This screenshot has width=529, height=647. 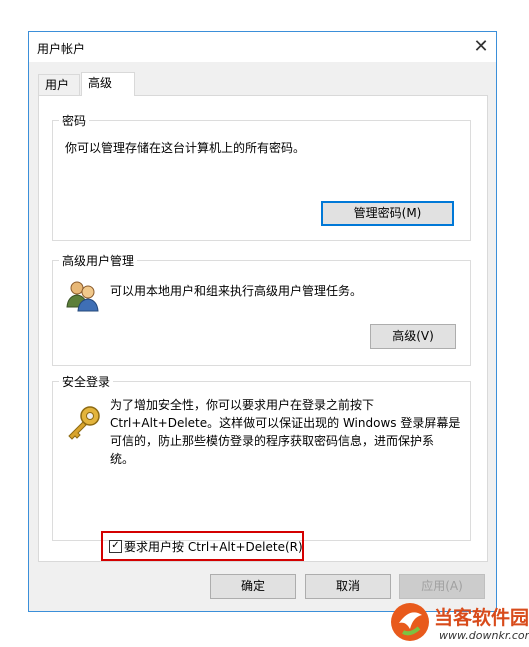 I want to click on tab-advanced: 高级, so click(x=108, y=84).